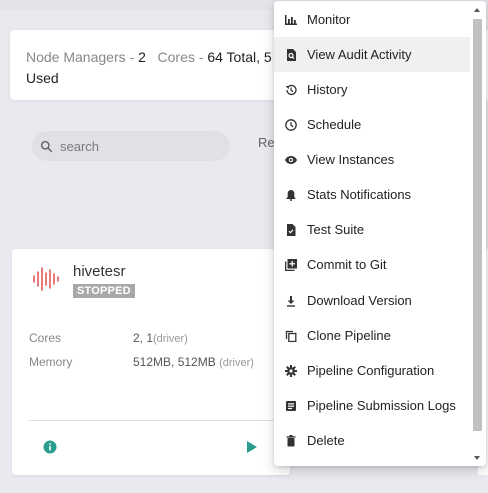  Describe the element at coordinates (359, 54) in the screenshot. I see `menu-item-label: View Audit Activity` at that location.